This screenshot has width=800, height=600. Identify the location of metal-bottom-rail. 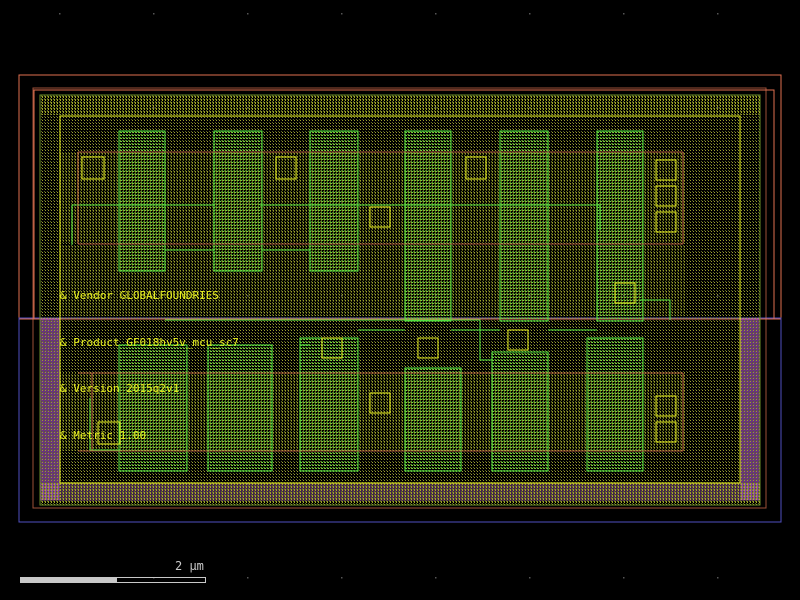
(400, 493).